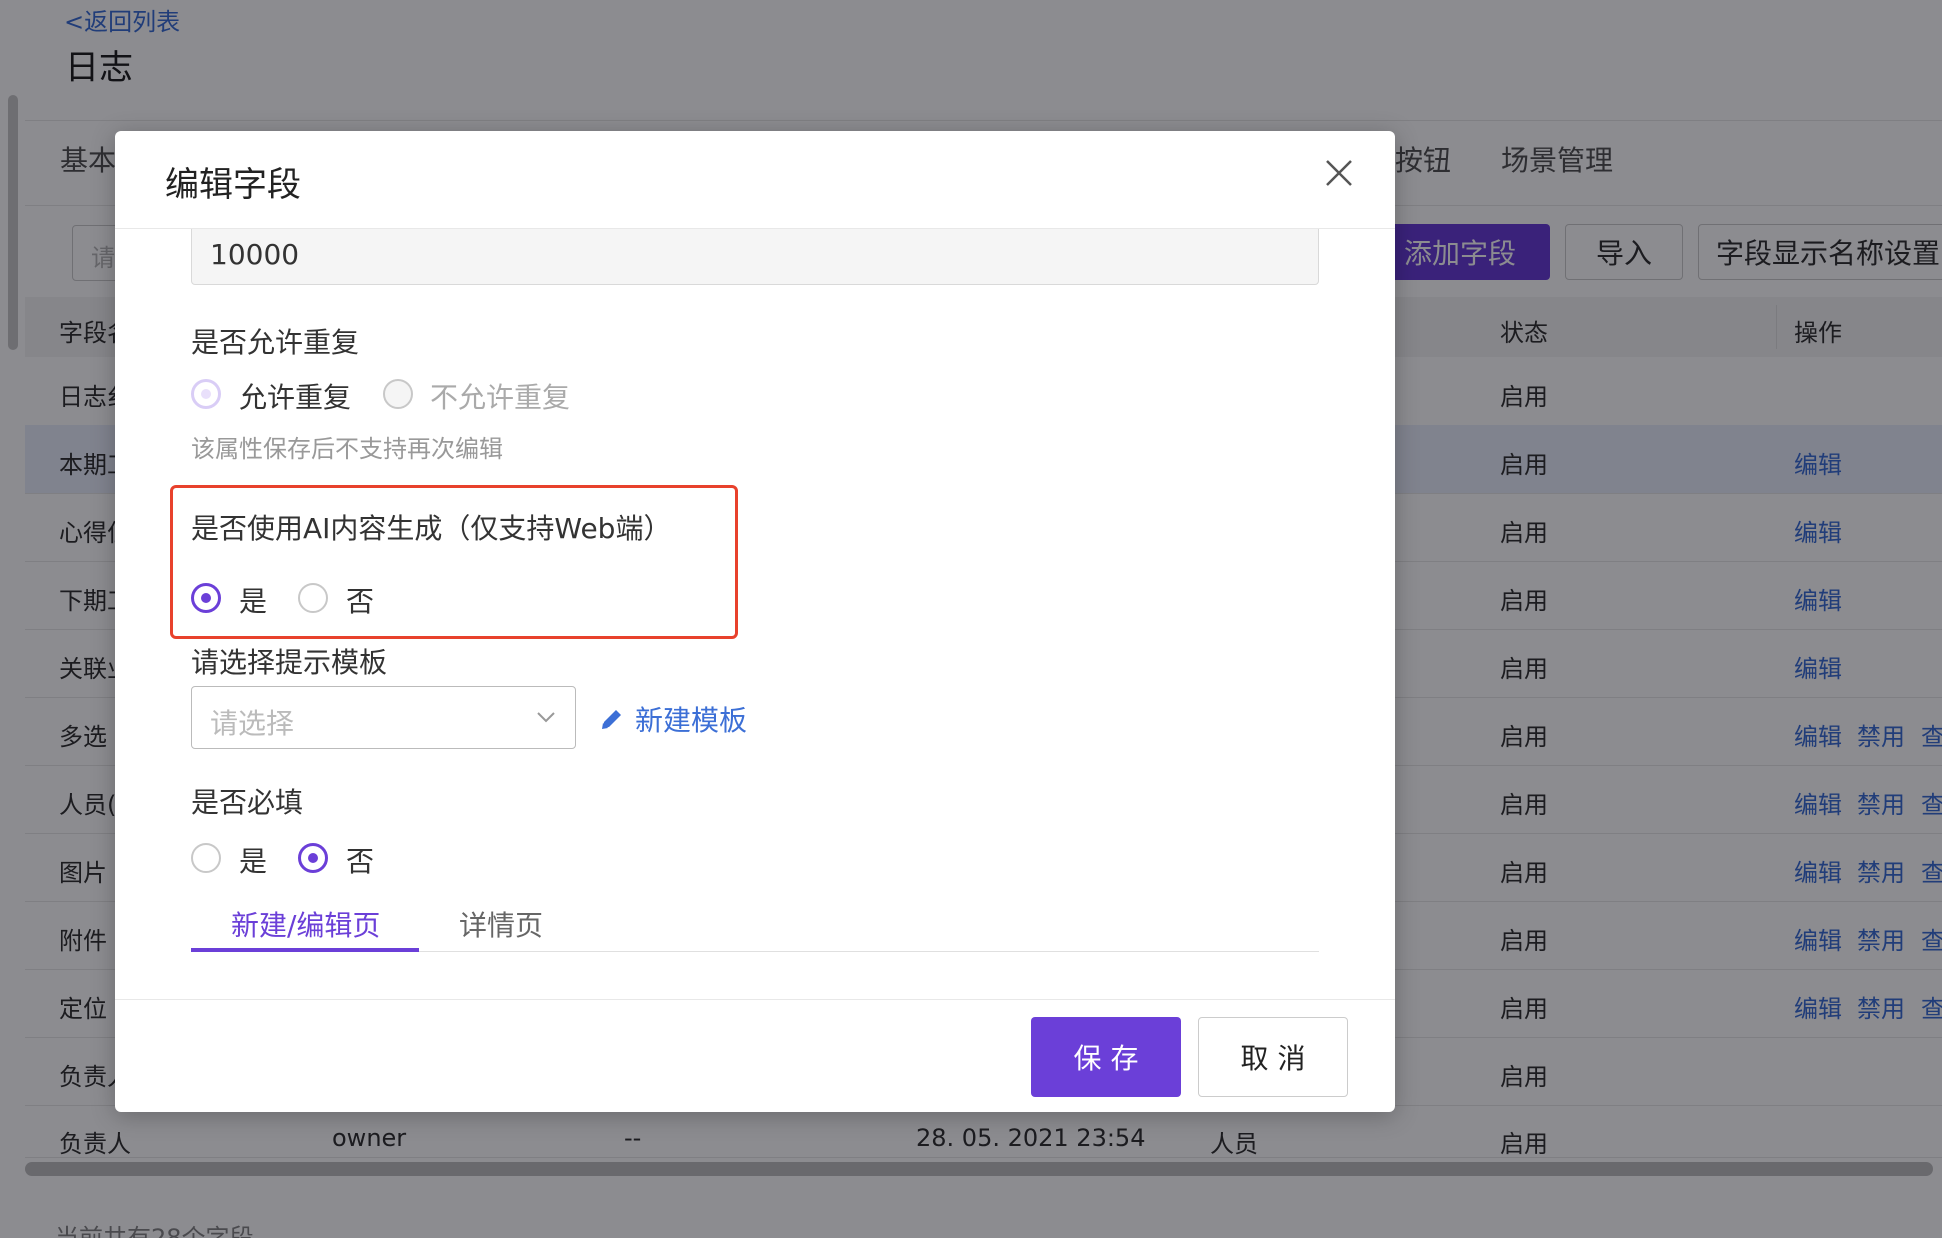  Describe the element at coordinates (247, 802) in the screenshot. I see `required-label: 是否必填` at that location.